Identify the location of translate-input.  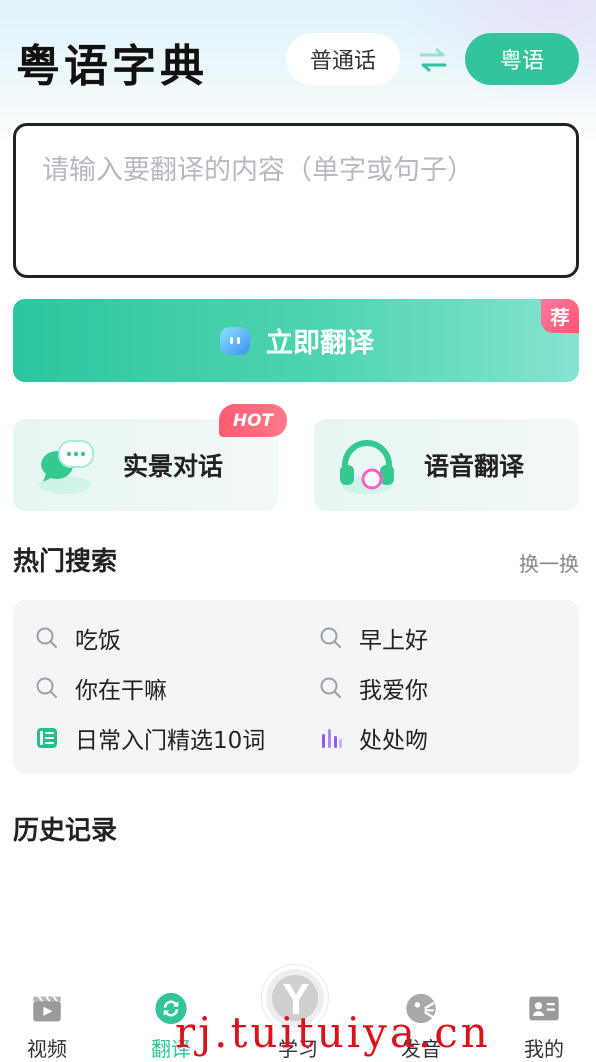
(296, 200).